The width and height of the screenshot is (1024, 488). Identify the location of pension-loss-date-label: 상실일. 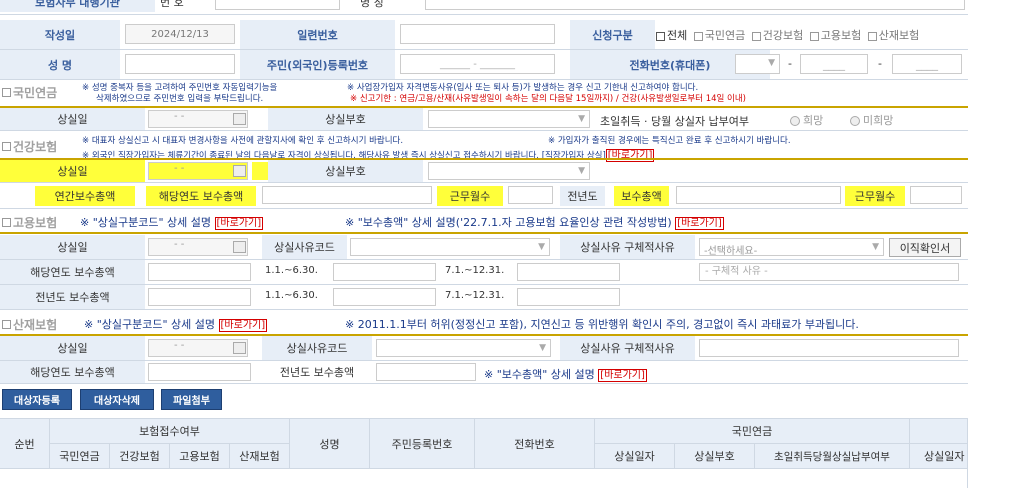
(72, 119).